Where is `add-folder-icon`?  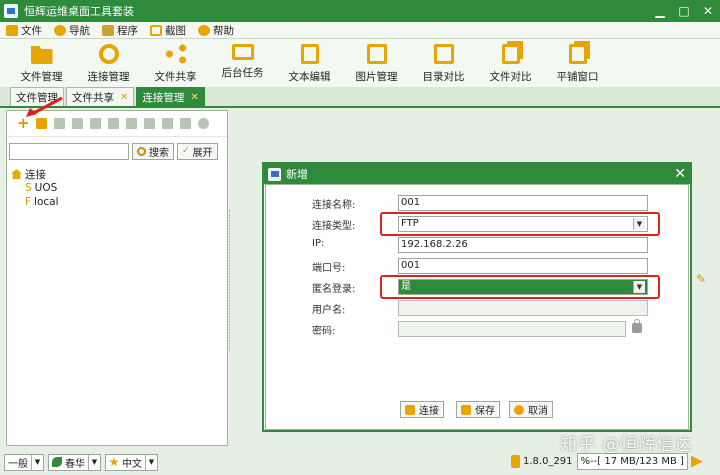 add-folder-icon is located at coordinates (41, 123).